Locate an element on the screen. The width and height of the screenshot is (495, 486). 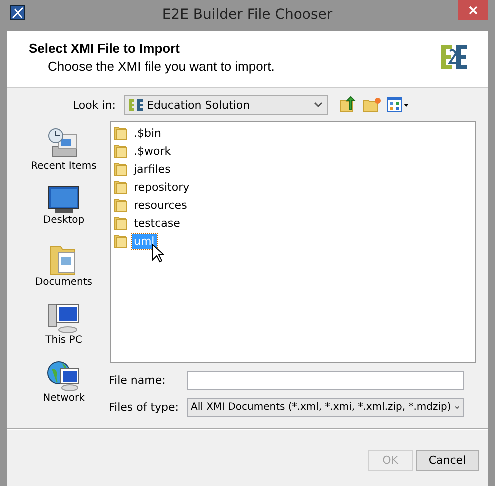
header-title: Select XMI File to Import is located at coordinates (105, 48).